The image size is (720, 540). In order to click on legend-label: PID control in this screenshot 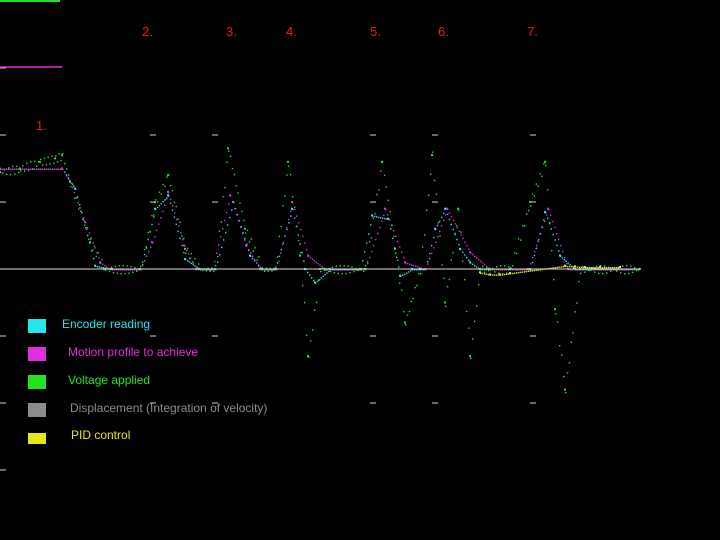, I will do `click(101, 435)`.